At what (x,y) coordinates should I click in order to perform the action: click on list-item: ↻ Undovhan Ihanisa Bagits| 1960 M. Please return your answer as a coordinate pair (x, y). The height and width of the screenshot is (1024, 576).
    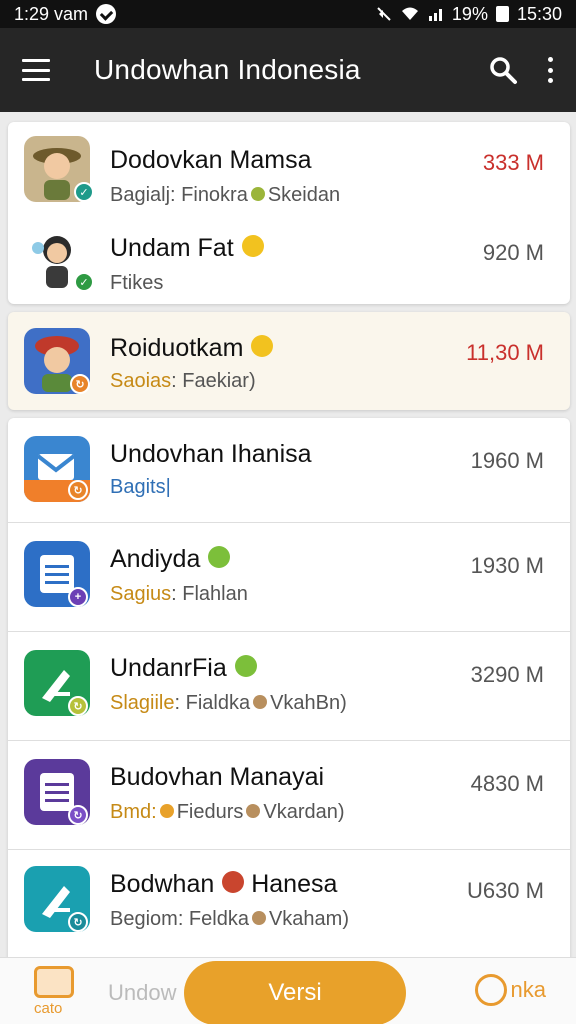
    Looking at the image, I should click on (289, 470).